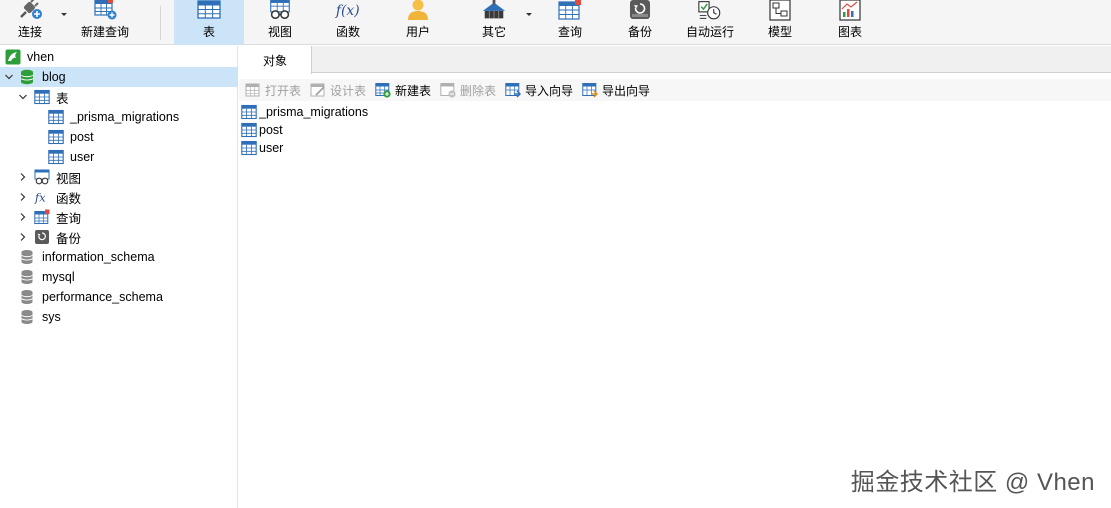  I want to click on new-table-label: 新建表, so click(413, 90).